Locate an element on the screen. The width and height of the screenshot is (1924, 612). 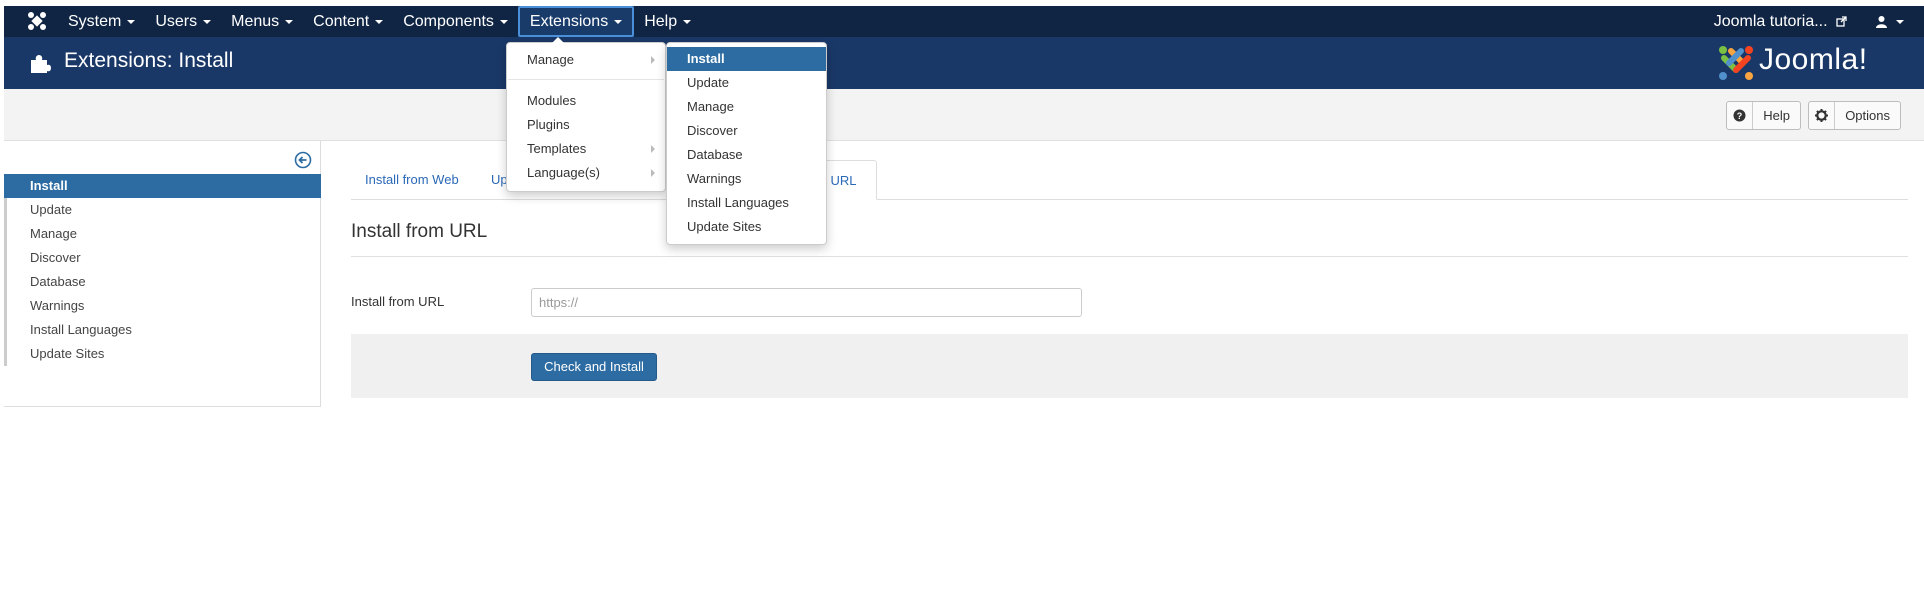
gear-icon is located at coordinates (1822, 115).